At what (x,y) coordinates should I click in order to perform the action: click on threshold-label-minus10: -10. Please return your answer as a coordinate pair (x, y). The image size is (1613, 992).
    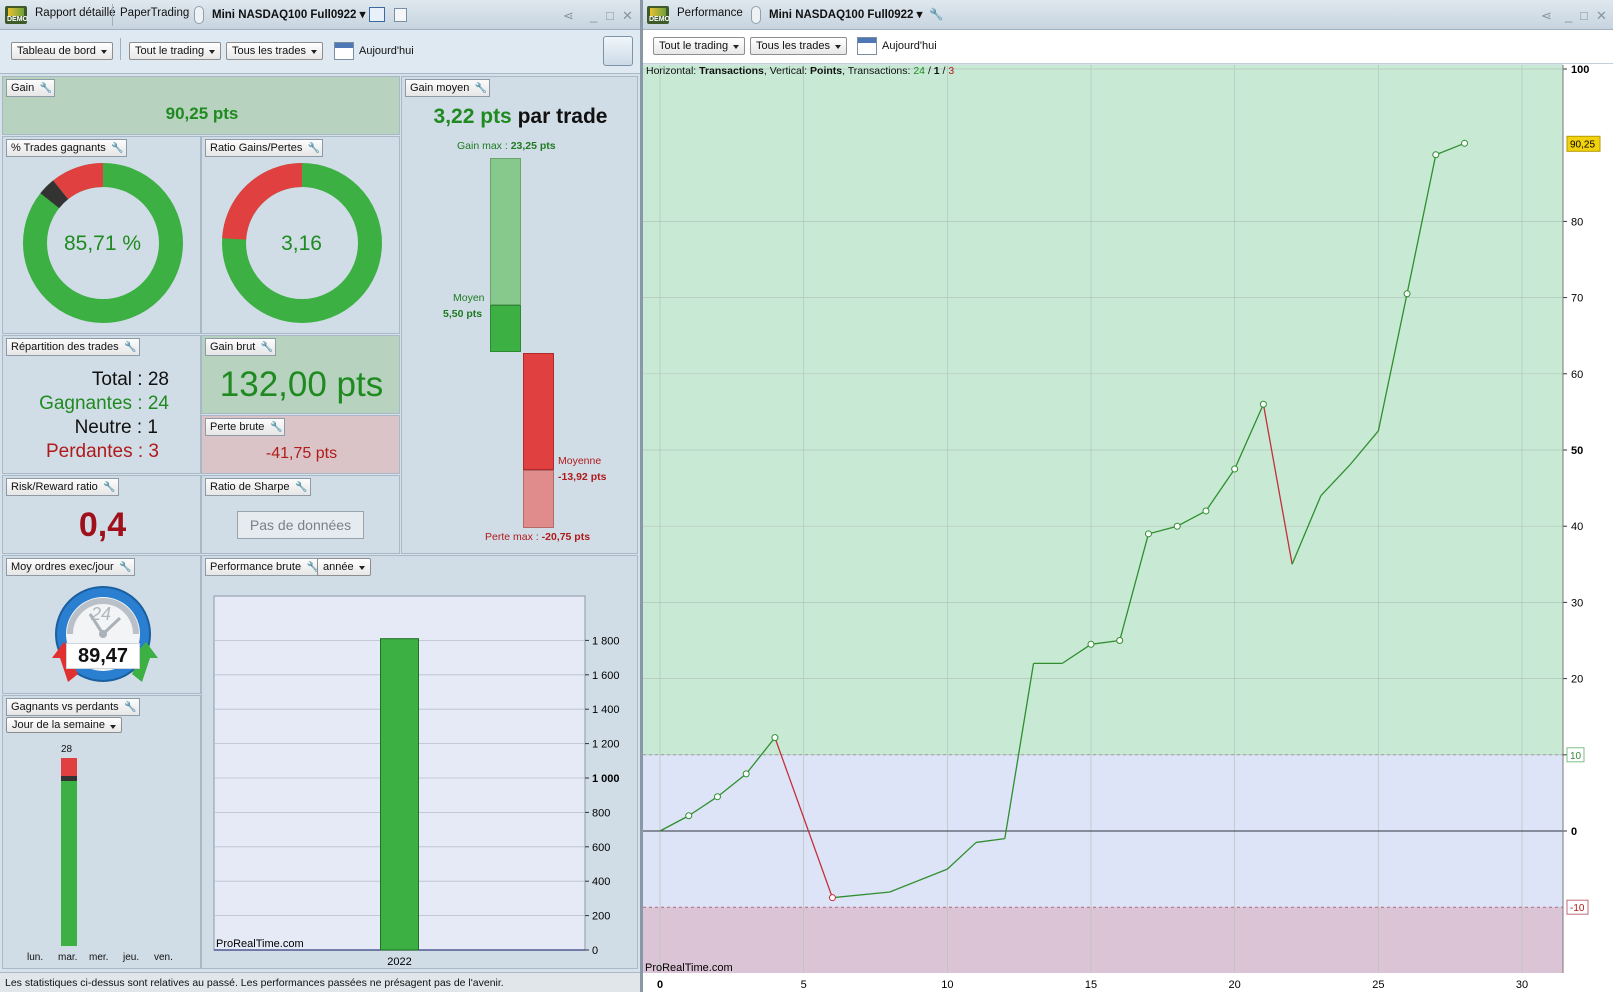
    Looking at the image, I should click on (1577, 908).